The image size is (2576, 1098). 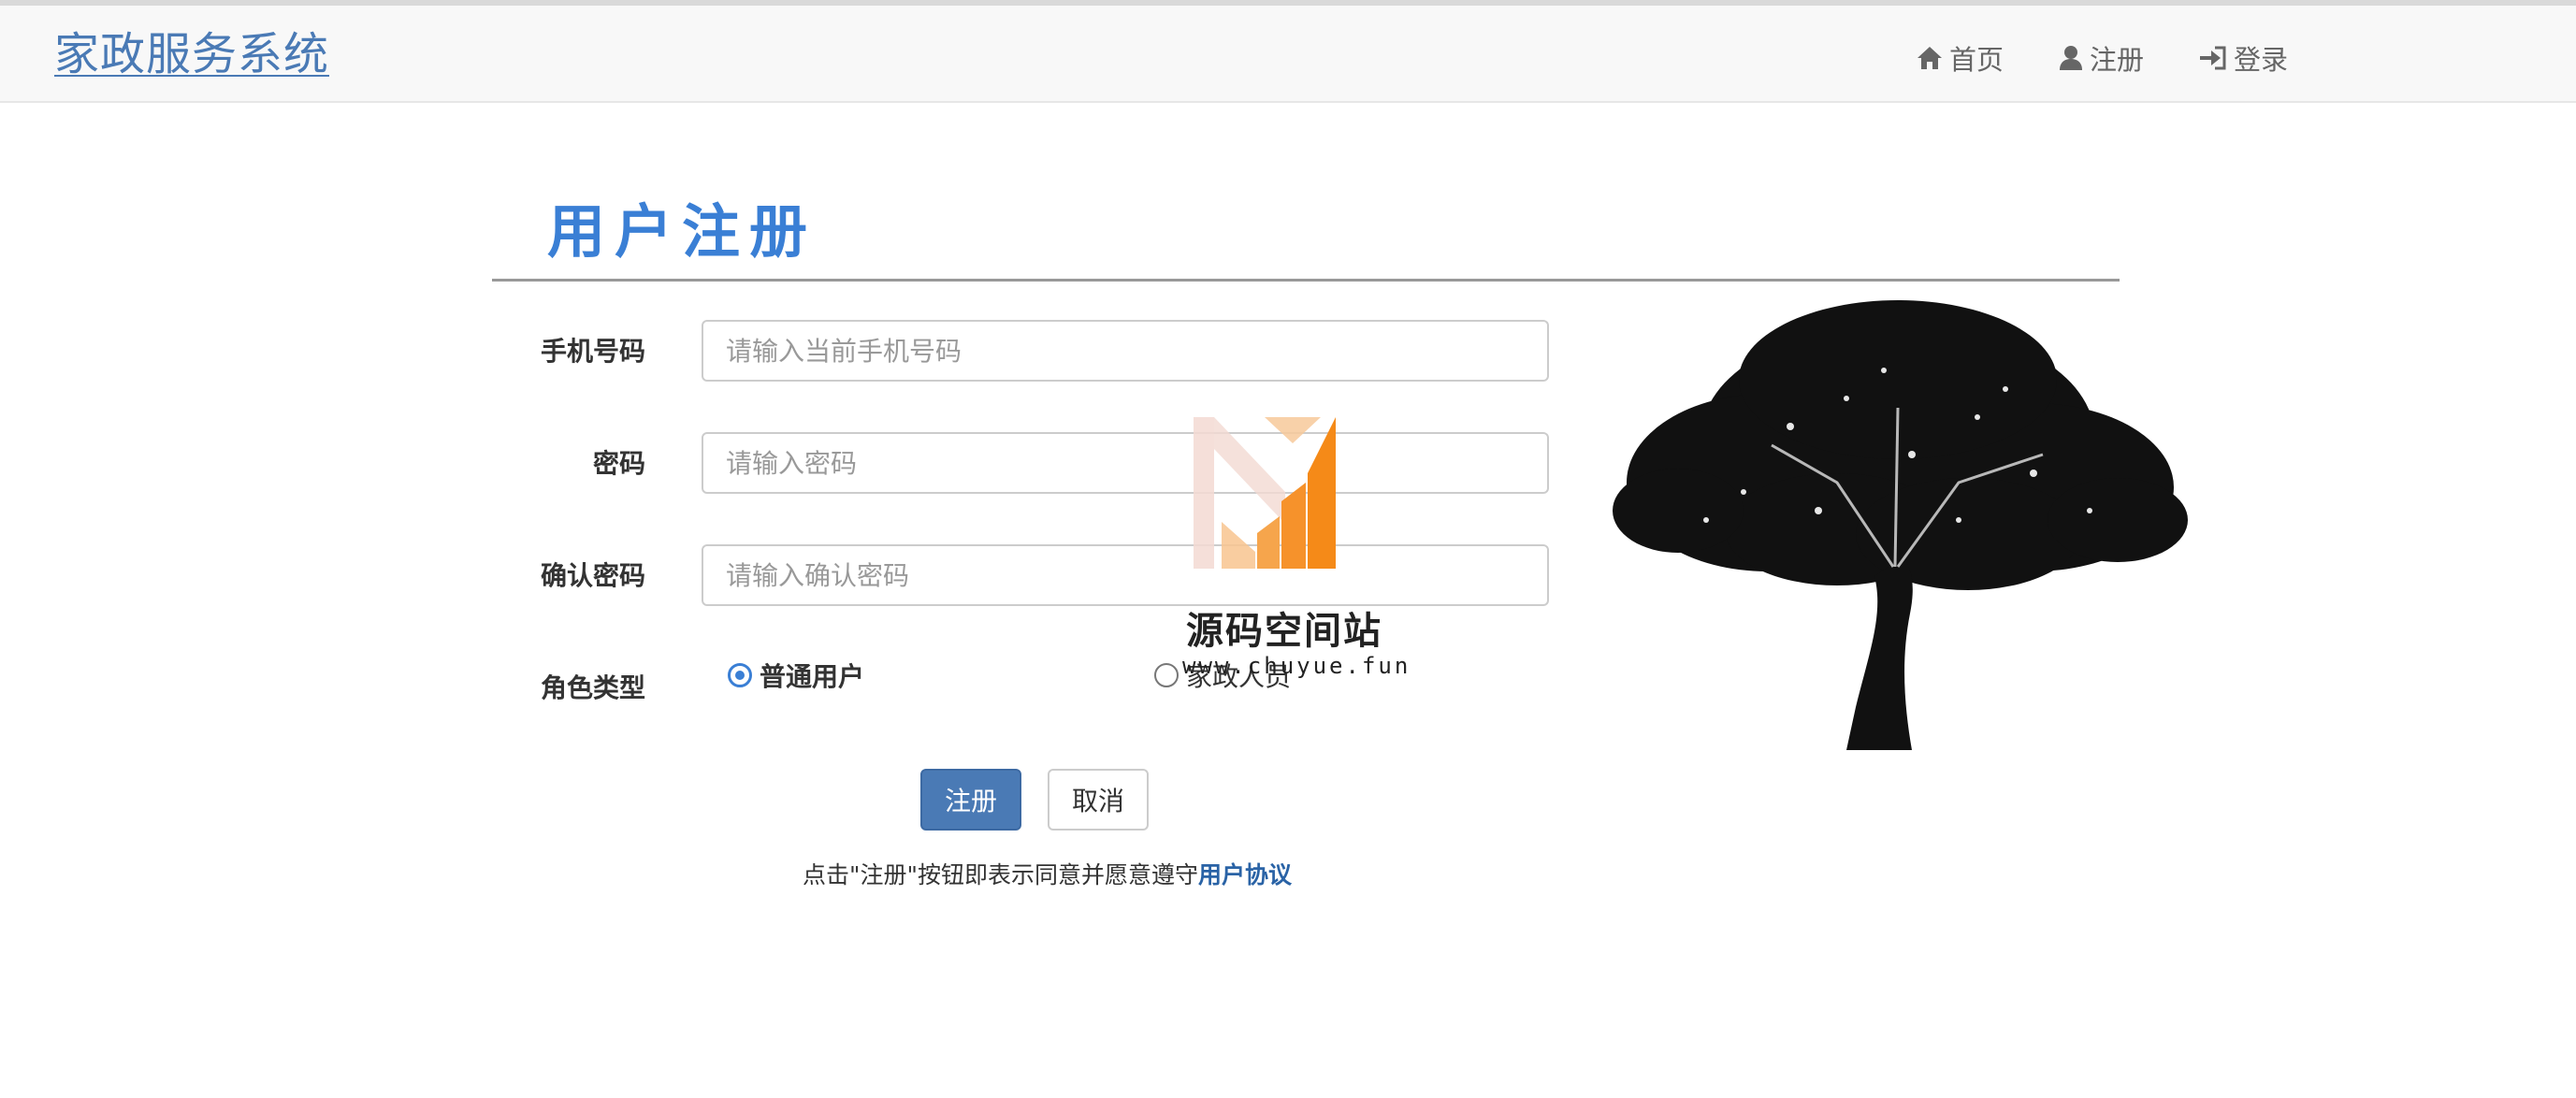 What do you see at coordinates (1098, 800) in the screenshot?
I see `cancel-button: 取消` at bounding box center [1098, 800].